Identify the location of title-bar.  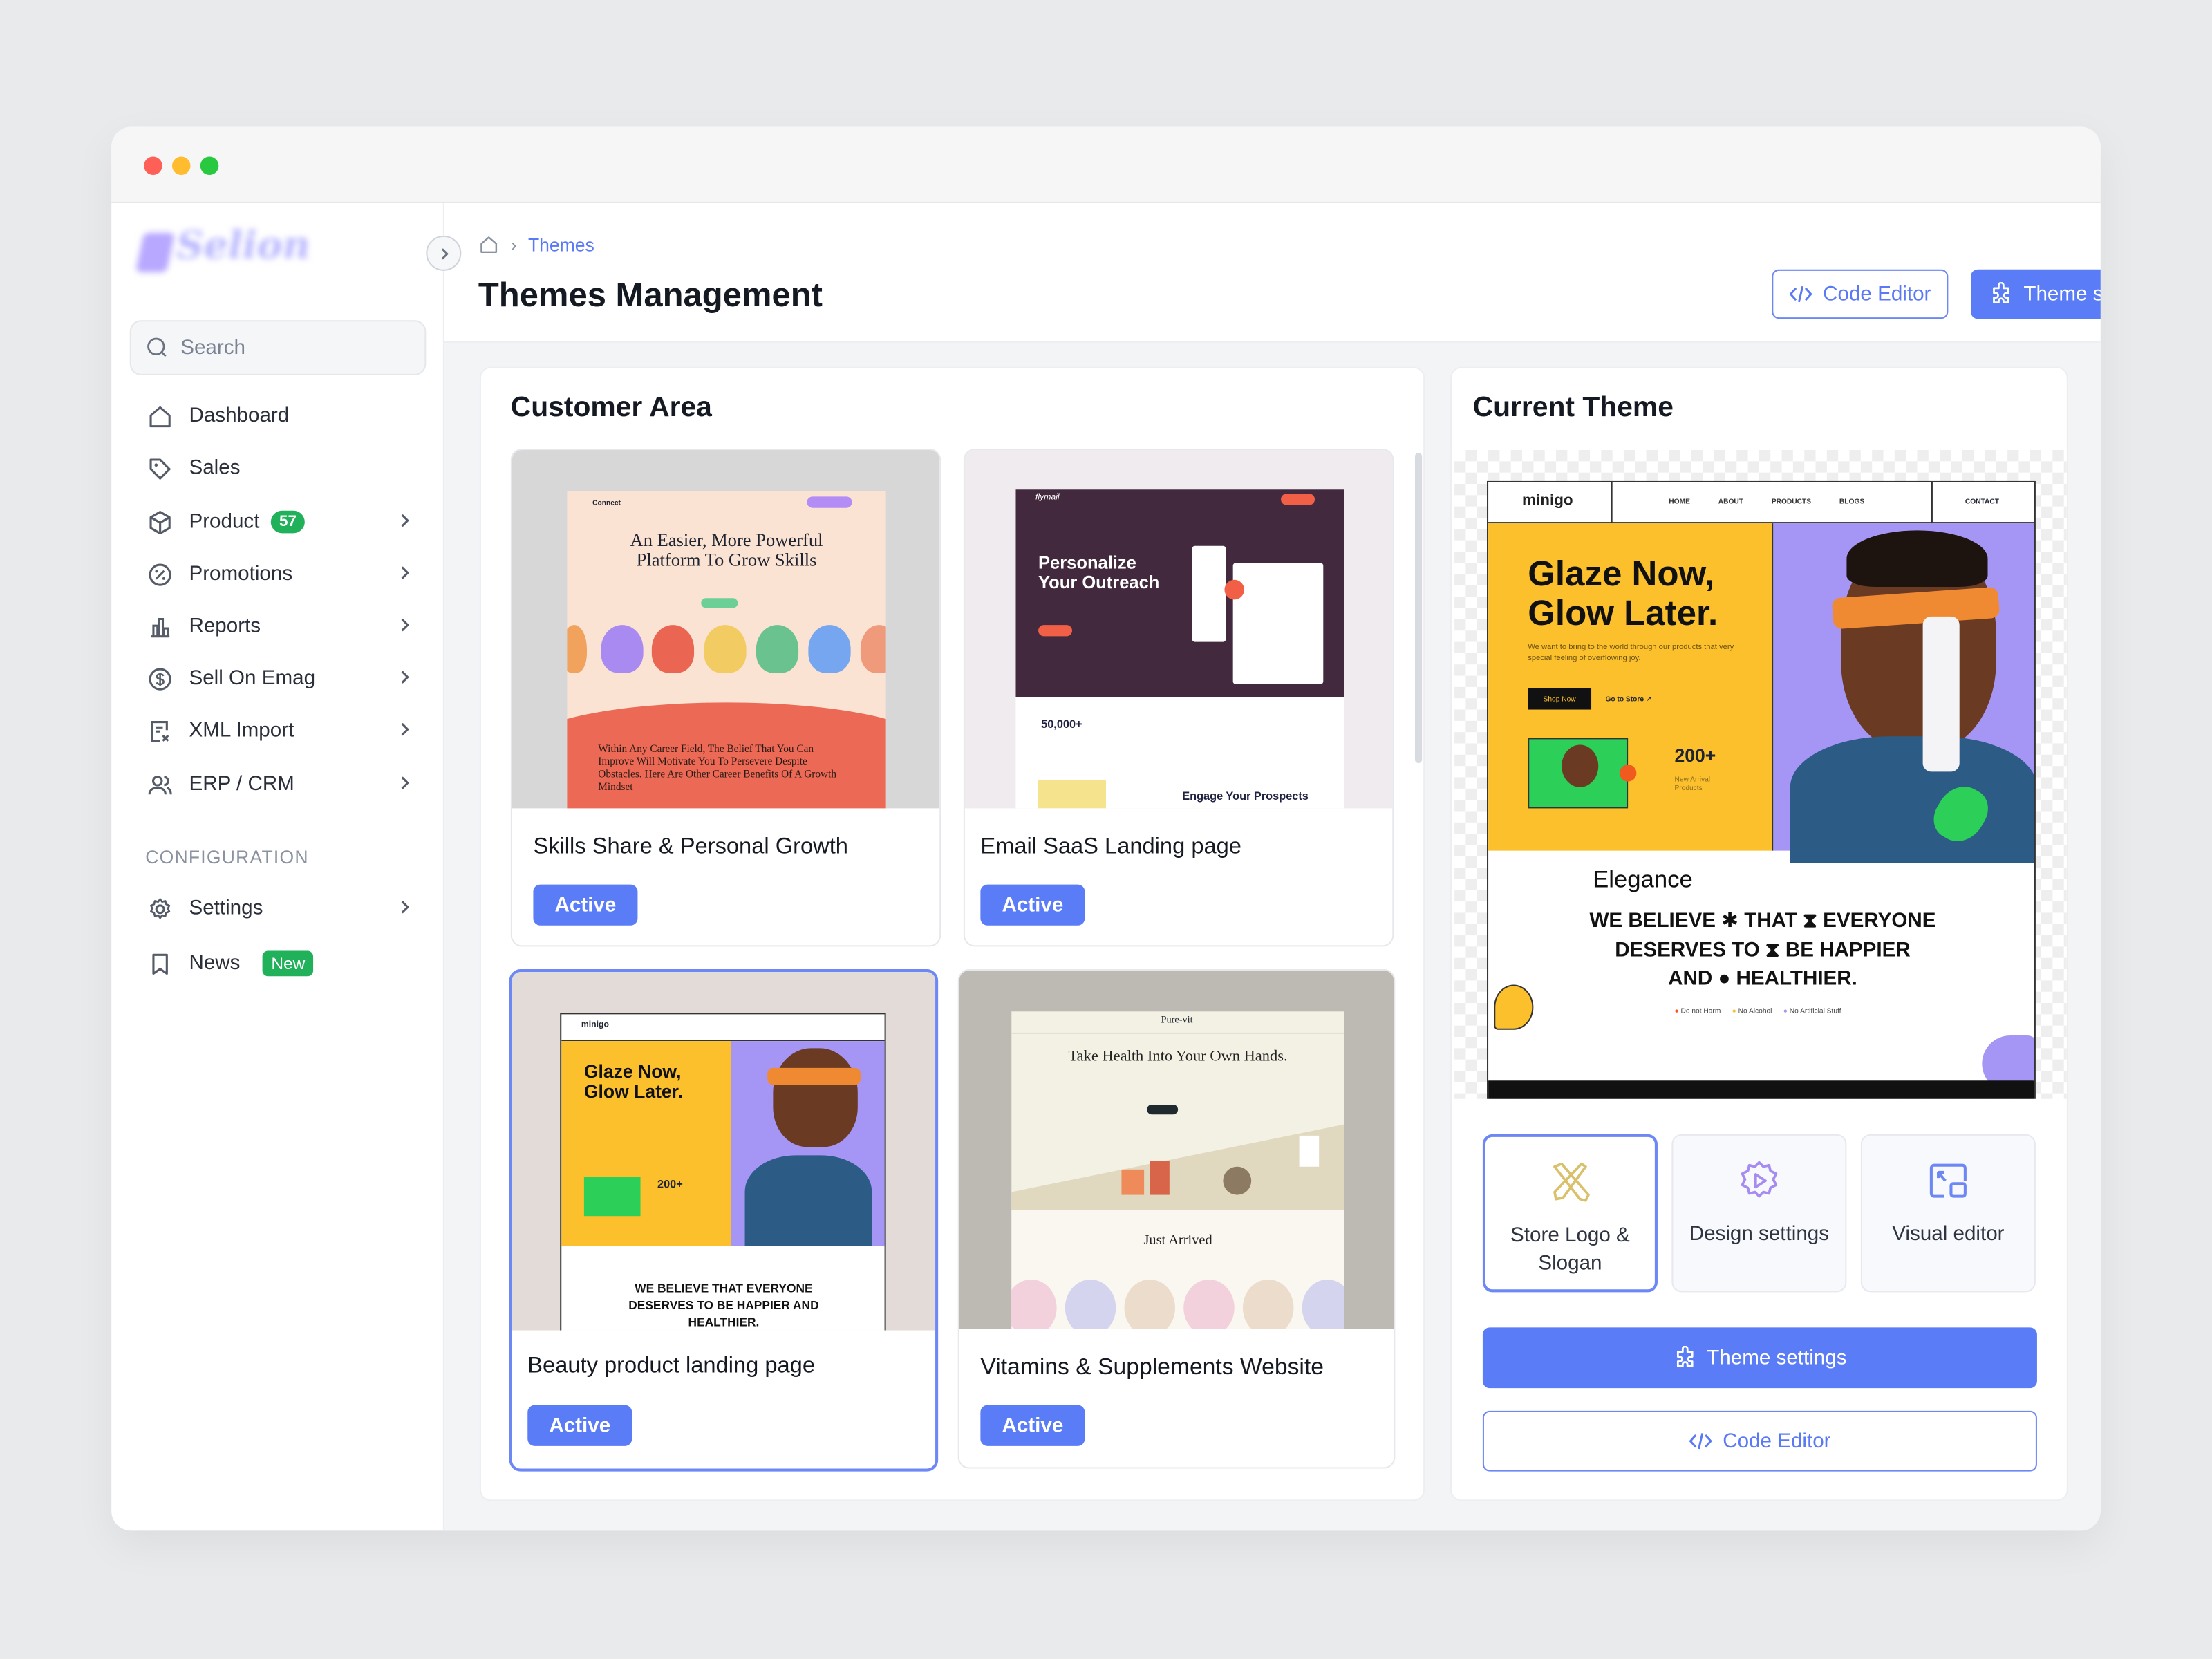
(1106, 164).